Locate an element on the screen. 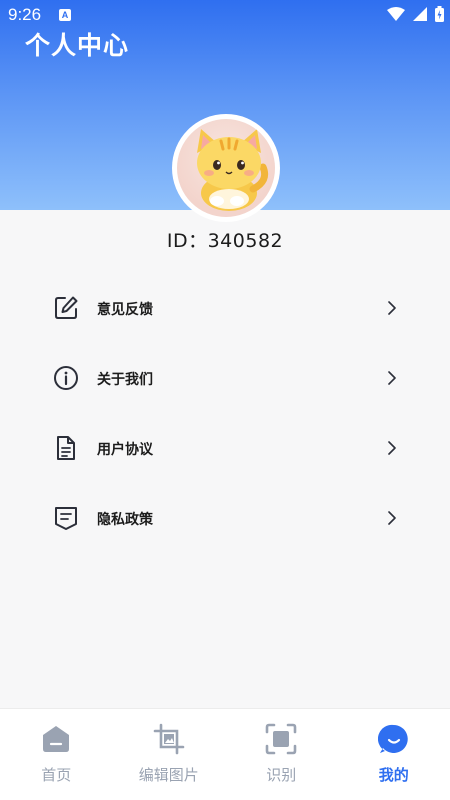  tab-recognize: 识别 is located at coordinates (281, 754).